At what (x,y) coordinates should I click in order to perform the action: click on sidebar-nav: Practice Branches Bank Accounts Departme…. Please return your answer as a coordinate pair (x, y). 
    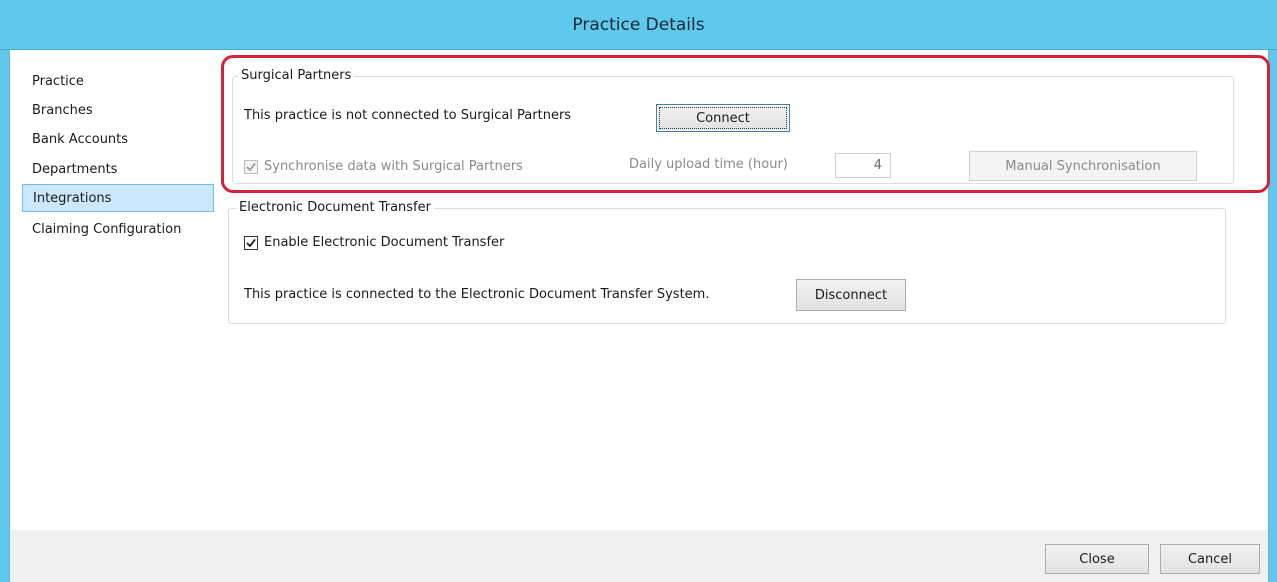
    Looking at the image, I should click on (119, 314).